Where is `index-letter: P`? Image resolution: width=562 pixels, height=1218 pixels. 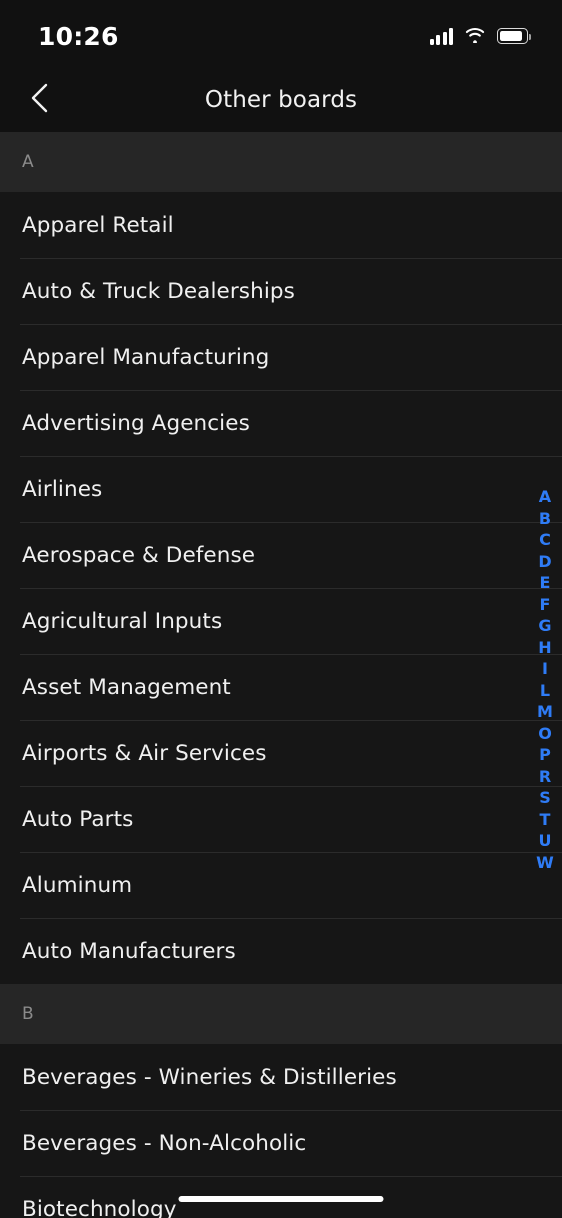 index-letter: P is located at coordinates (545, 755).